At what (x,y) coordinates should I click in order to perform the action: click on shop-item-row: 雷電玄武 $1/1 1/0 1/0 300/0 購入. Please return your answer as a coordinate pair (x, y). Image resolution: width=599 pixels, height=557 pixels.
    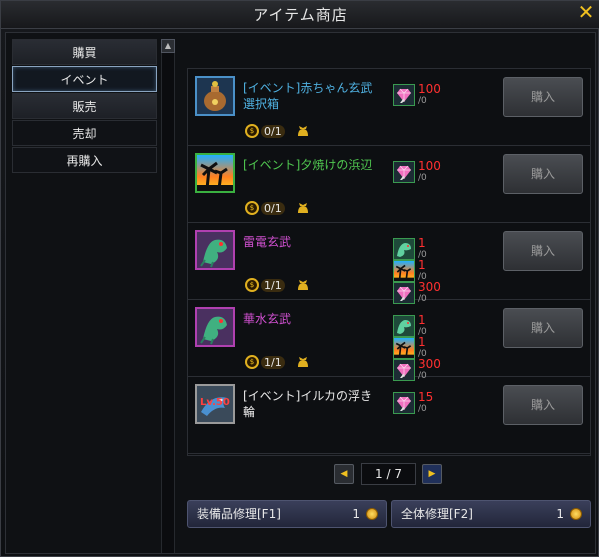
    Looking at the image, I should click on (389, 263).